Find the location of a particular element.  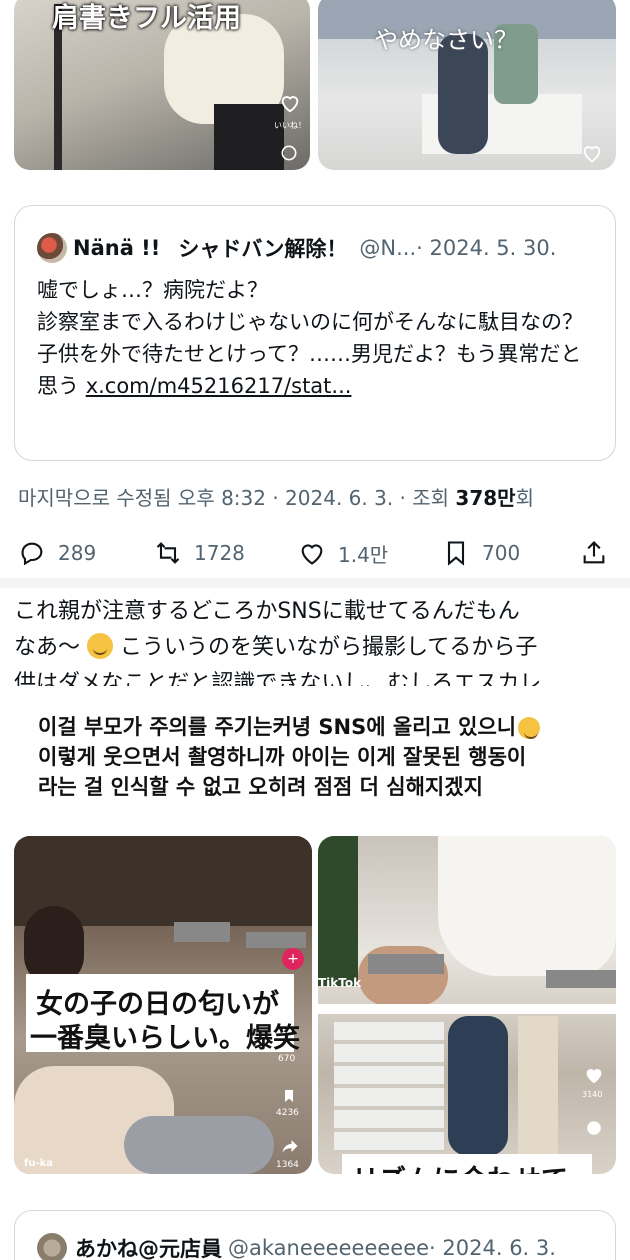

quoted-line: 嘘でしょ…？病院だよ？ is located at coordinates (152, 290).